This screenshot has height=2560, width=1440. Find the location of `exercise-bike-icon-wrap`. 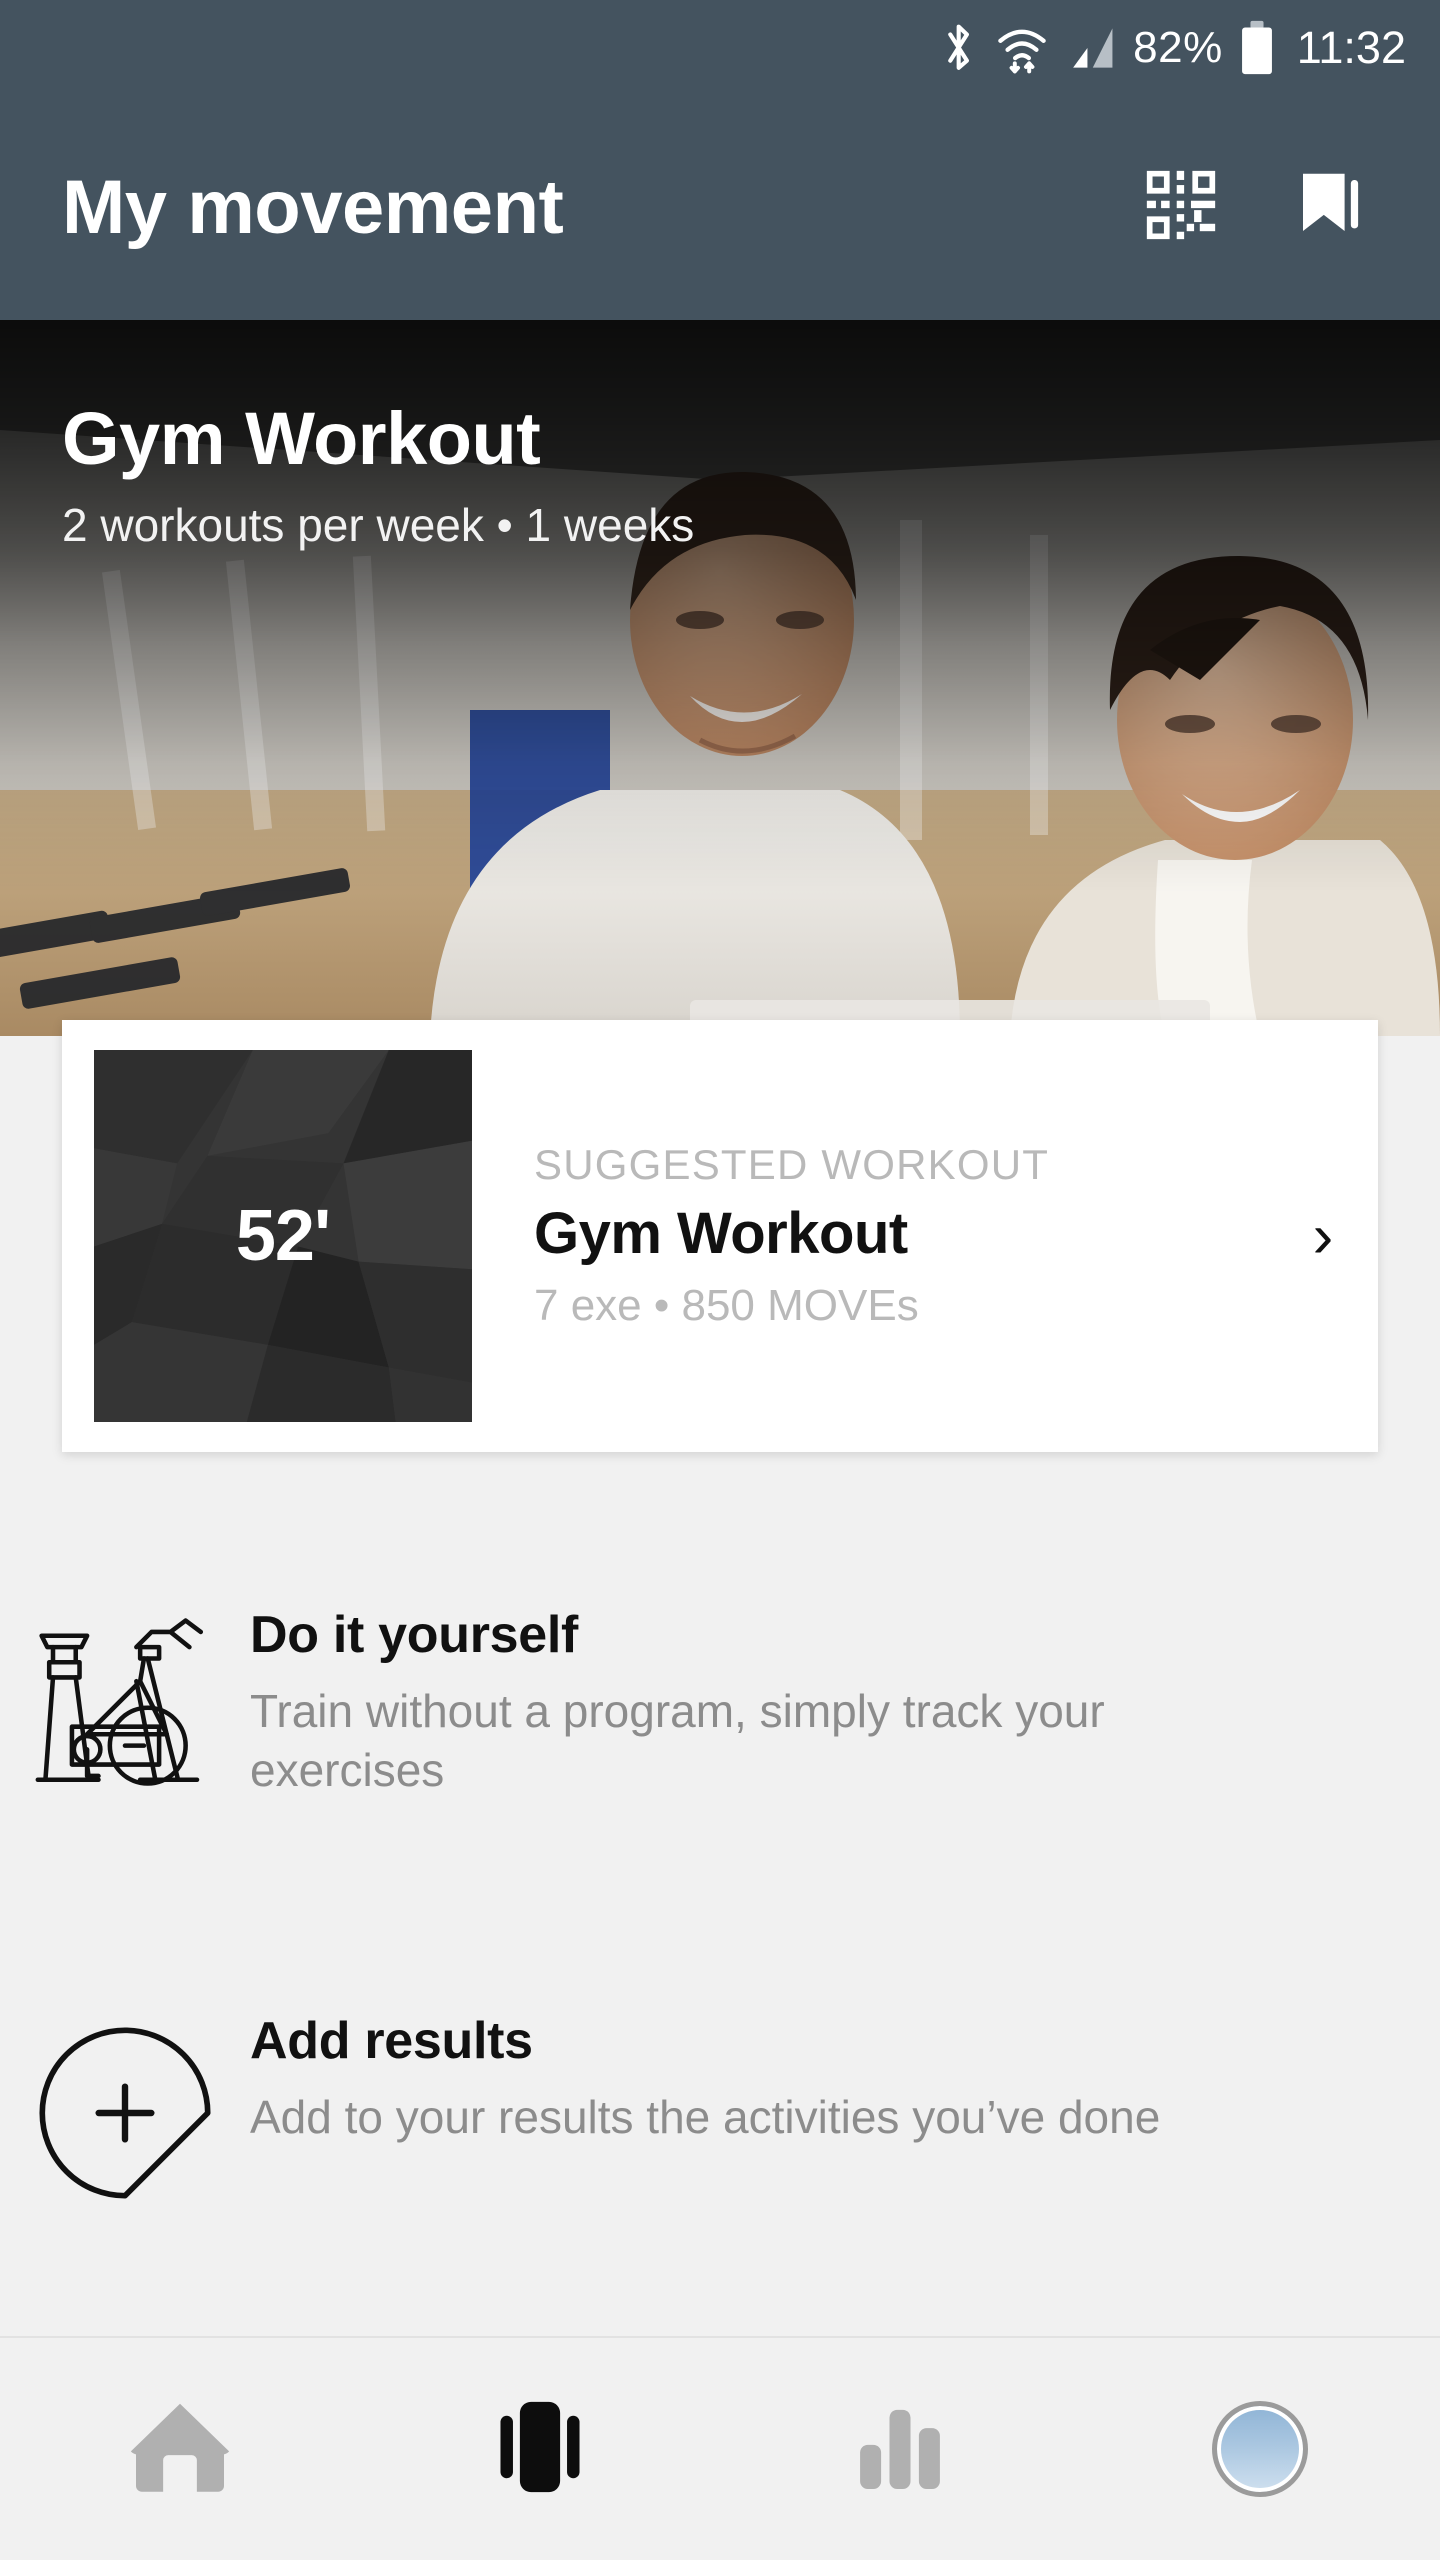

exercise-bike-icon-wrap is located at coordinates (125, 1702).